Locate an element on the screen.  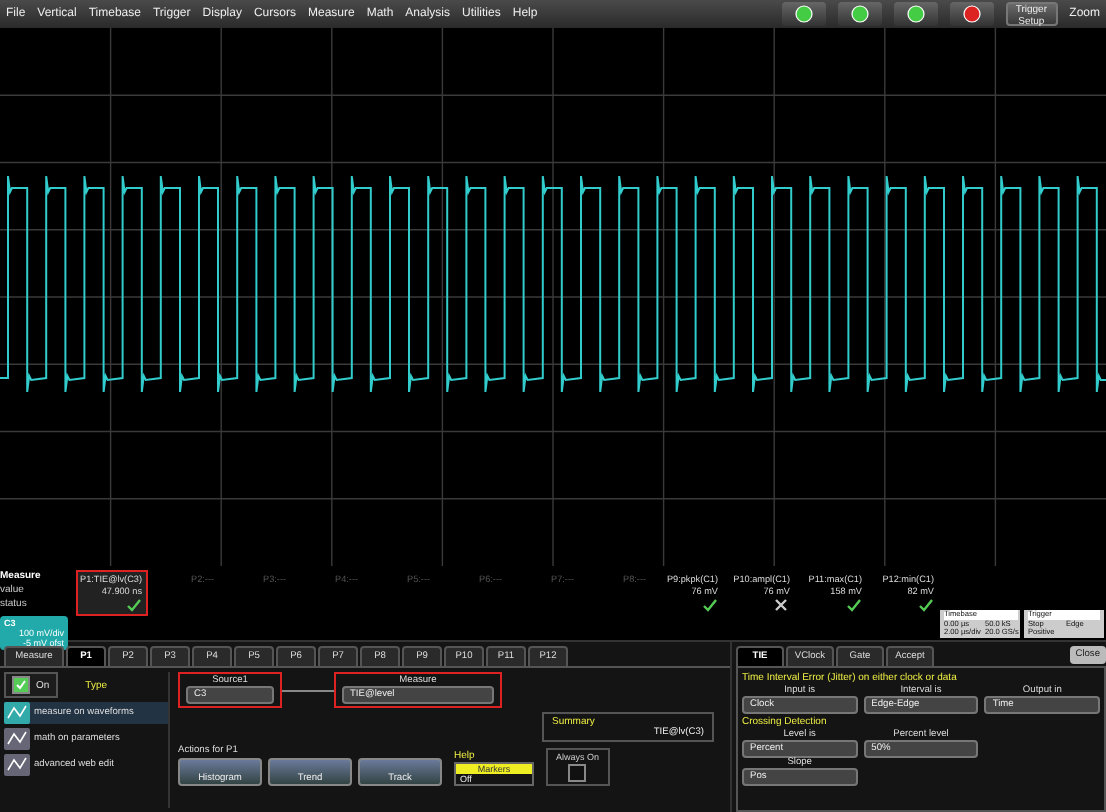
stop-icon is located at coordinates (971, 14).